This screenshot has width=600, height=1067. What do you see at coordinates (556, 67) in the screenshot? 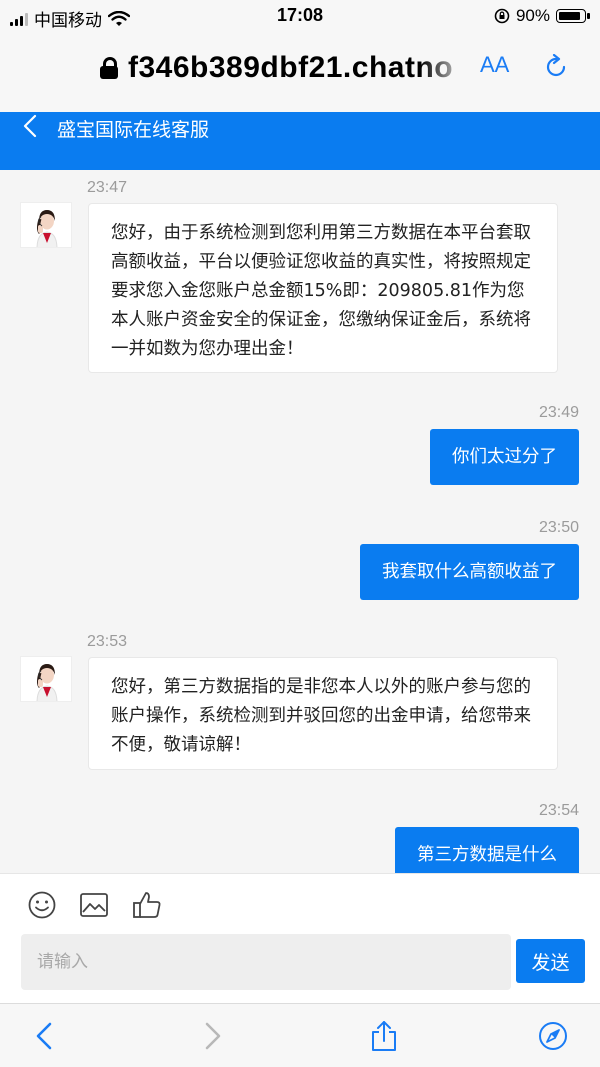
I see `reload-icon` at bounding box center [556, 67].